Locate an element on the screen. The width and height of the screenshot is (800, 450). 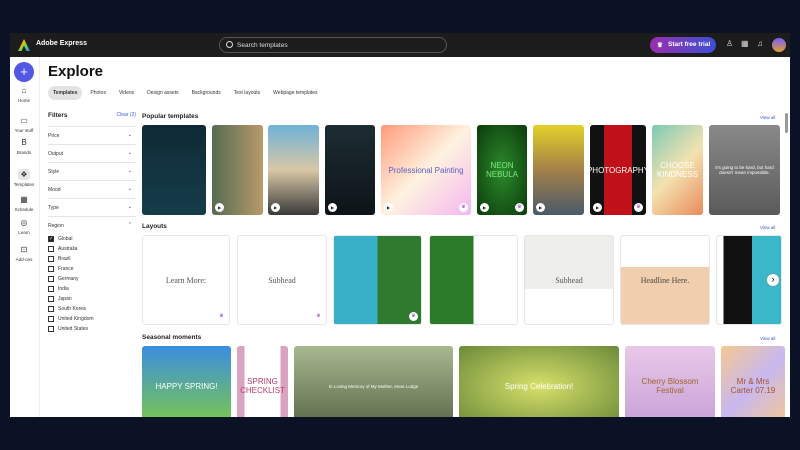
rail-item-home: ⌂ Home is located at coordinates (24, 94).